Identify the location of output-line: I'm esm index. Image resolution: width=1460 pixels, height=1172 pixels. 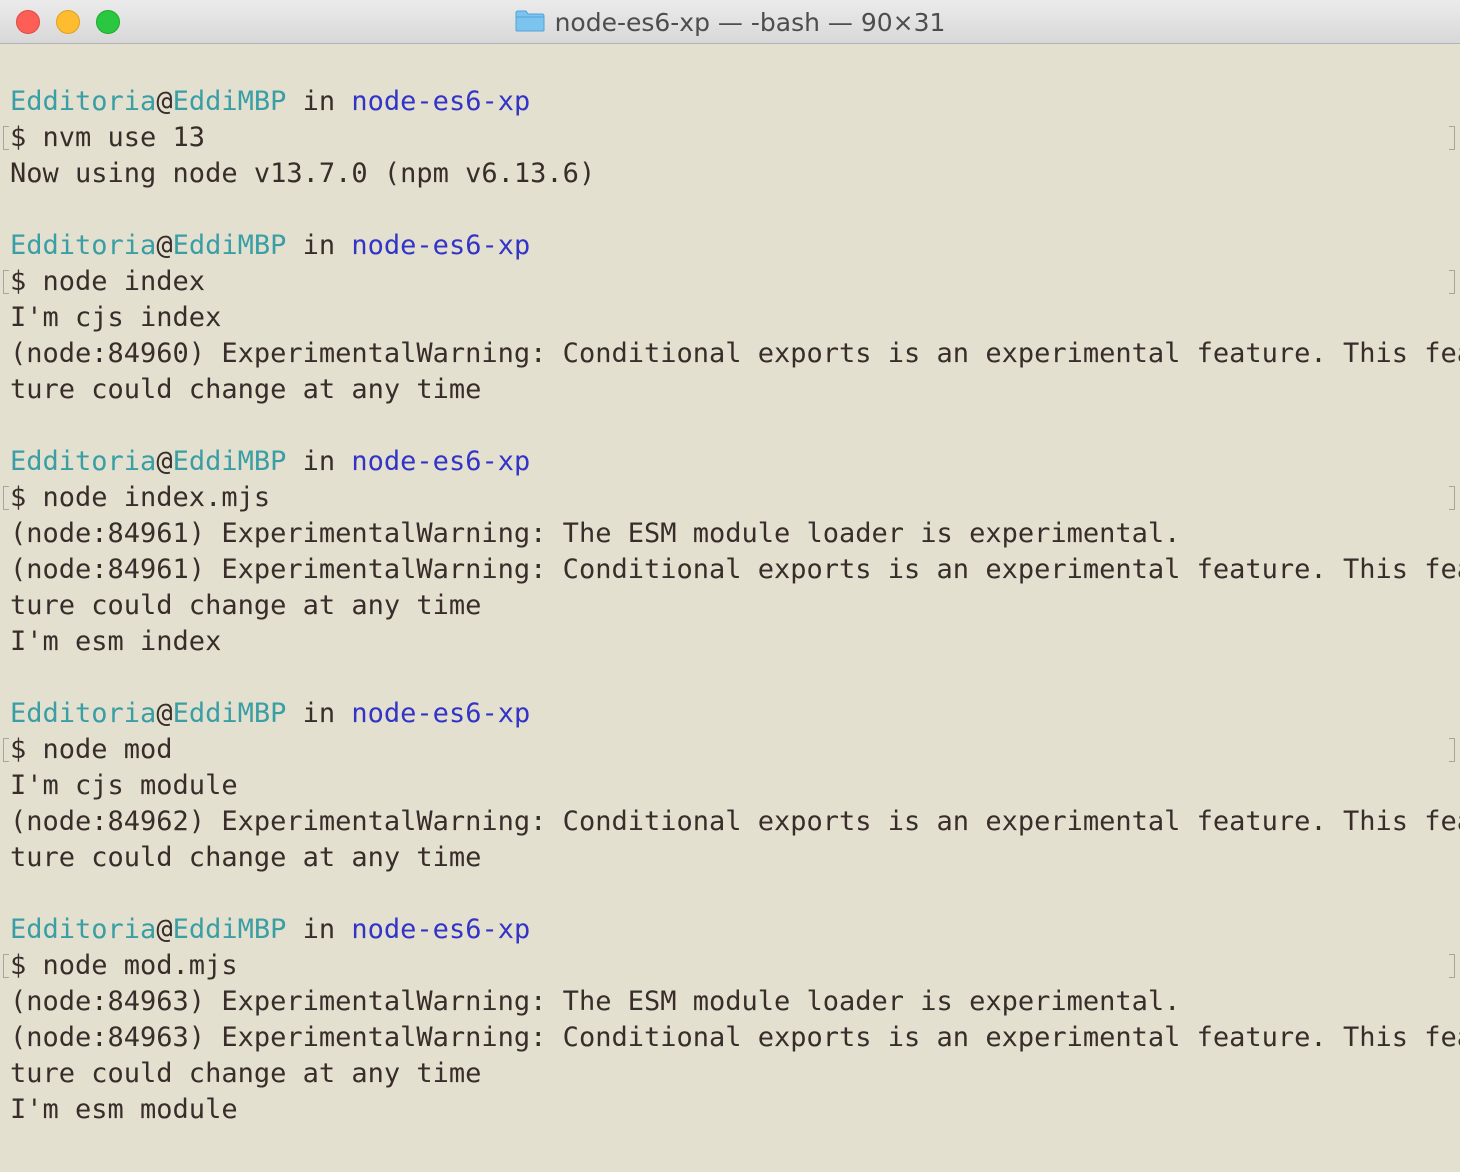
(116, 641).